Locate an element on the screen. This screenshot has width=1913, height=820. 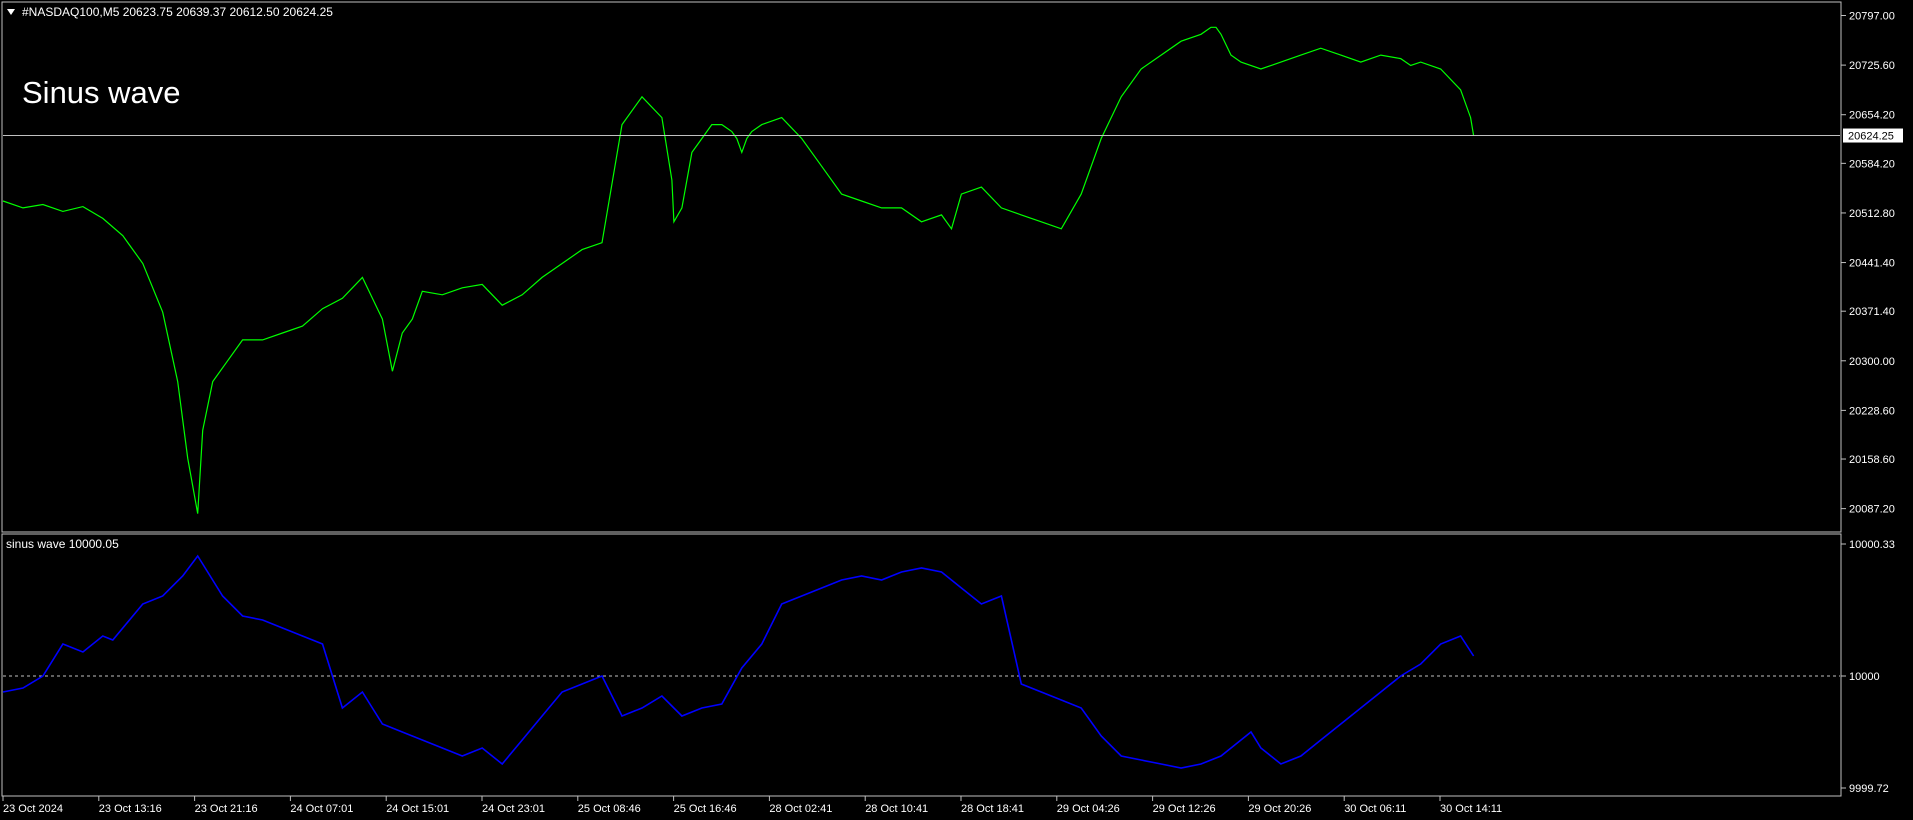
time-tick-label: 23 Oct 2024 is located at coordinates (33, 809).